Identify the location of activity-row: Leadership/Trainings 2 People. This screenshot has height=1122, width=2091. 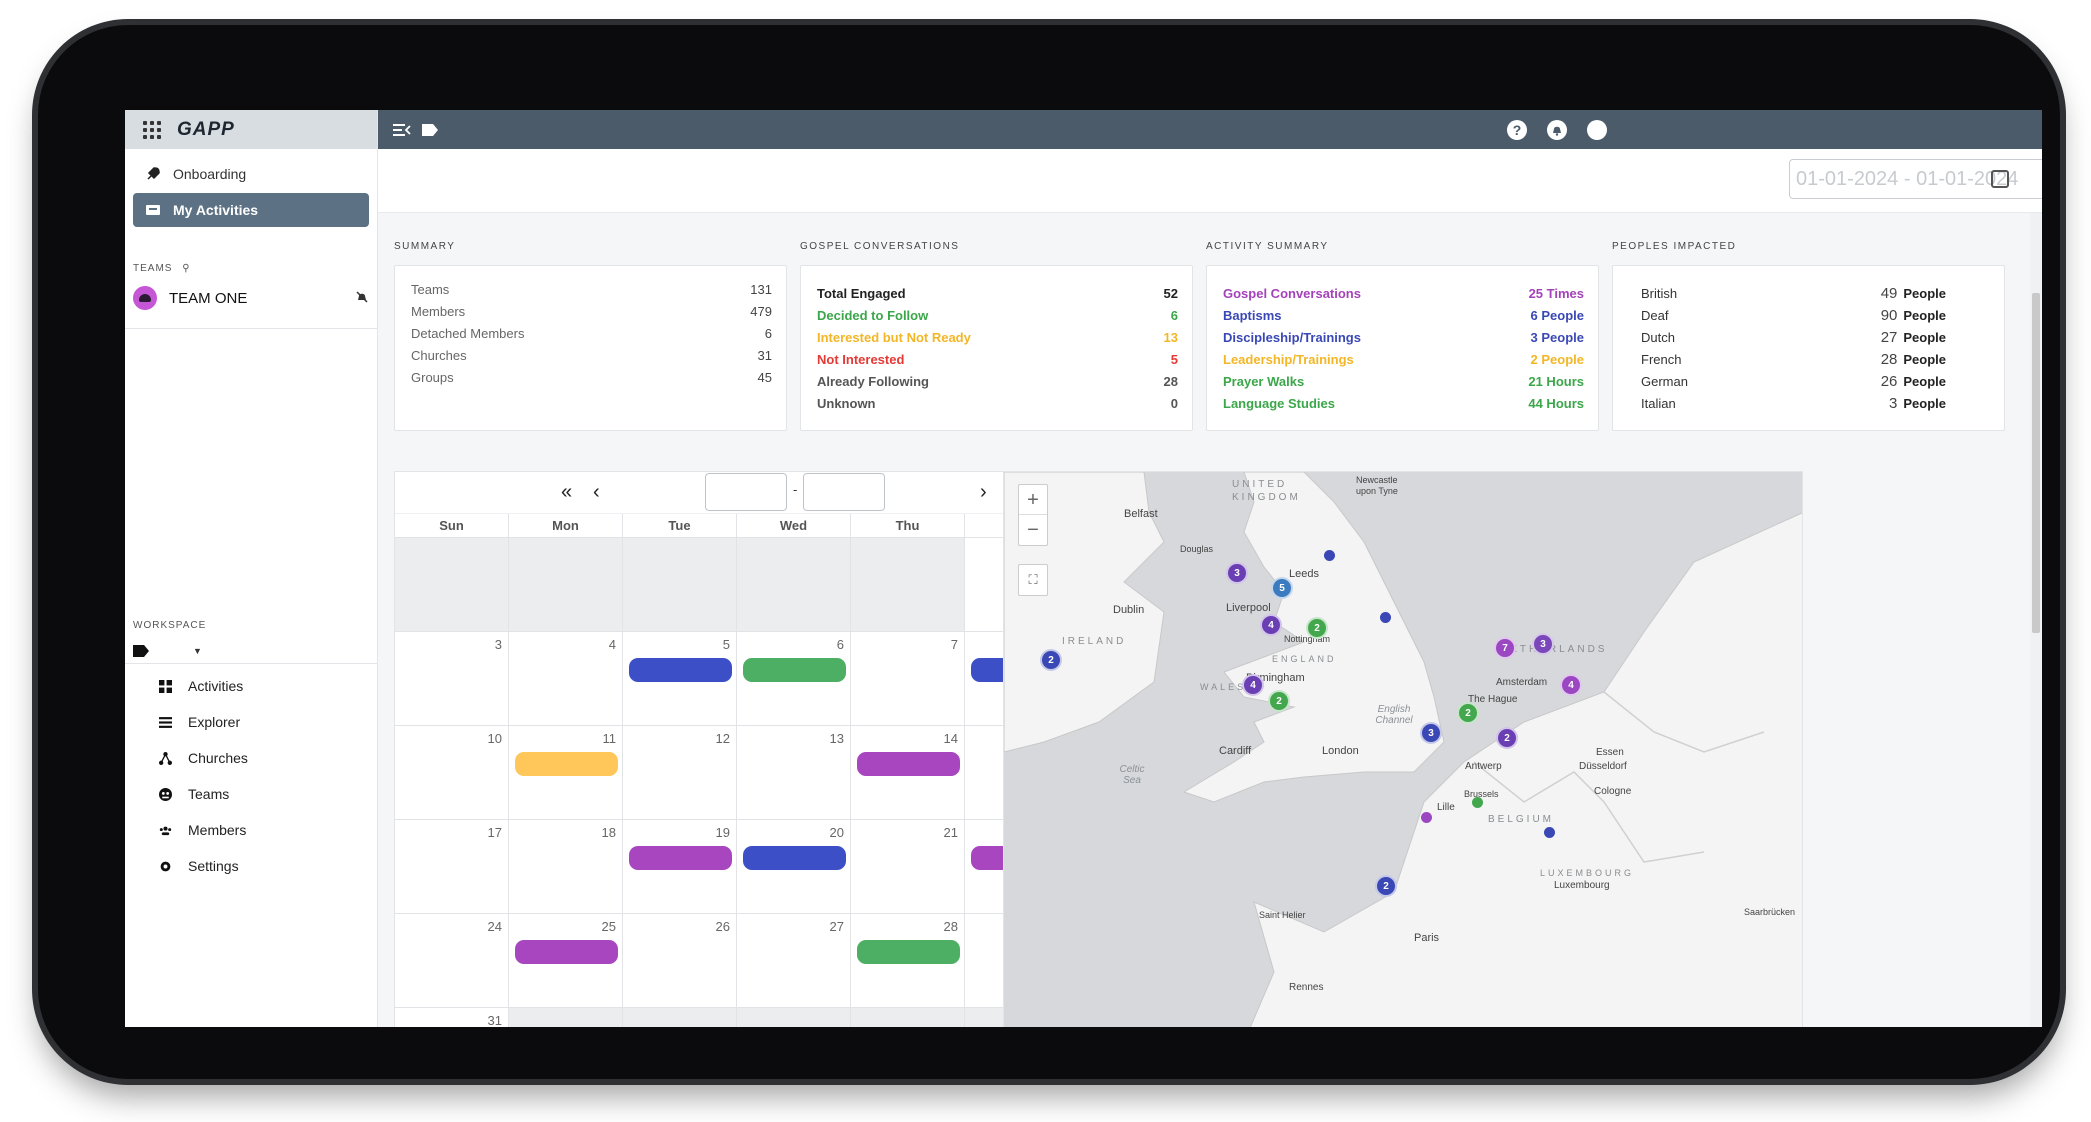
(1403, 359).